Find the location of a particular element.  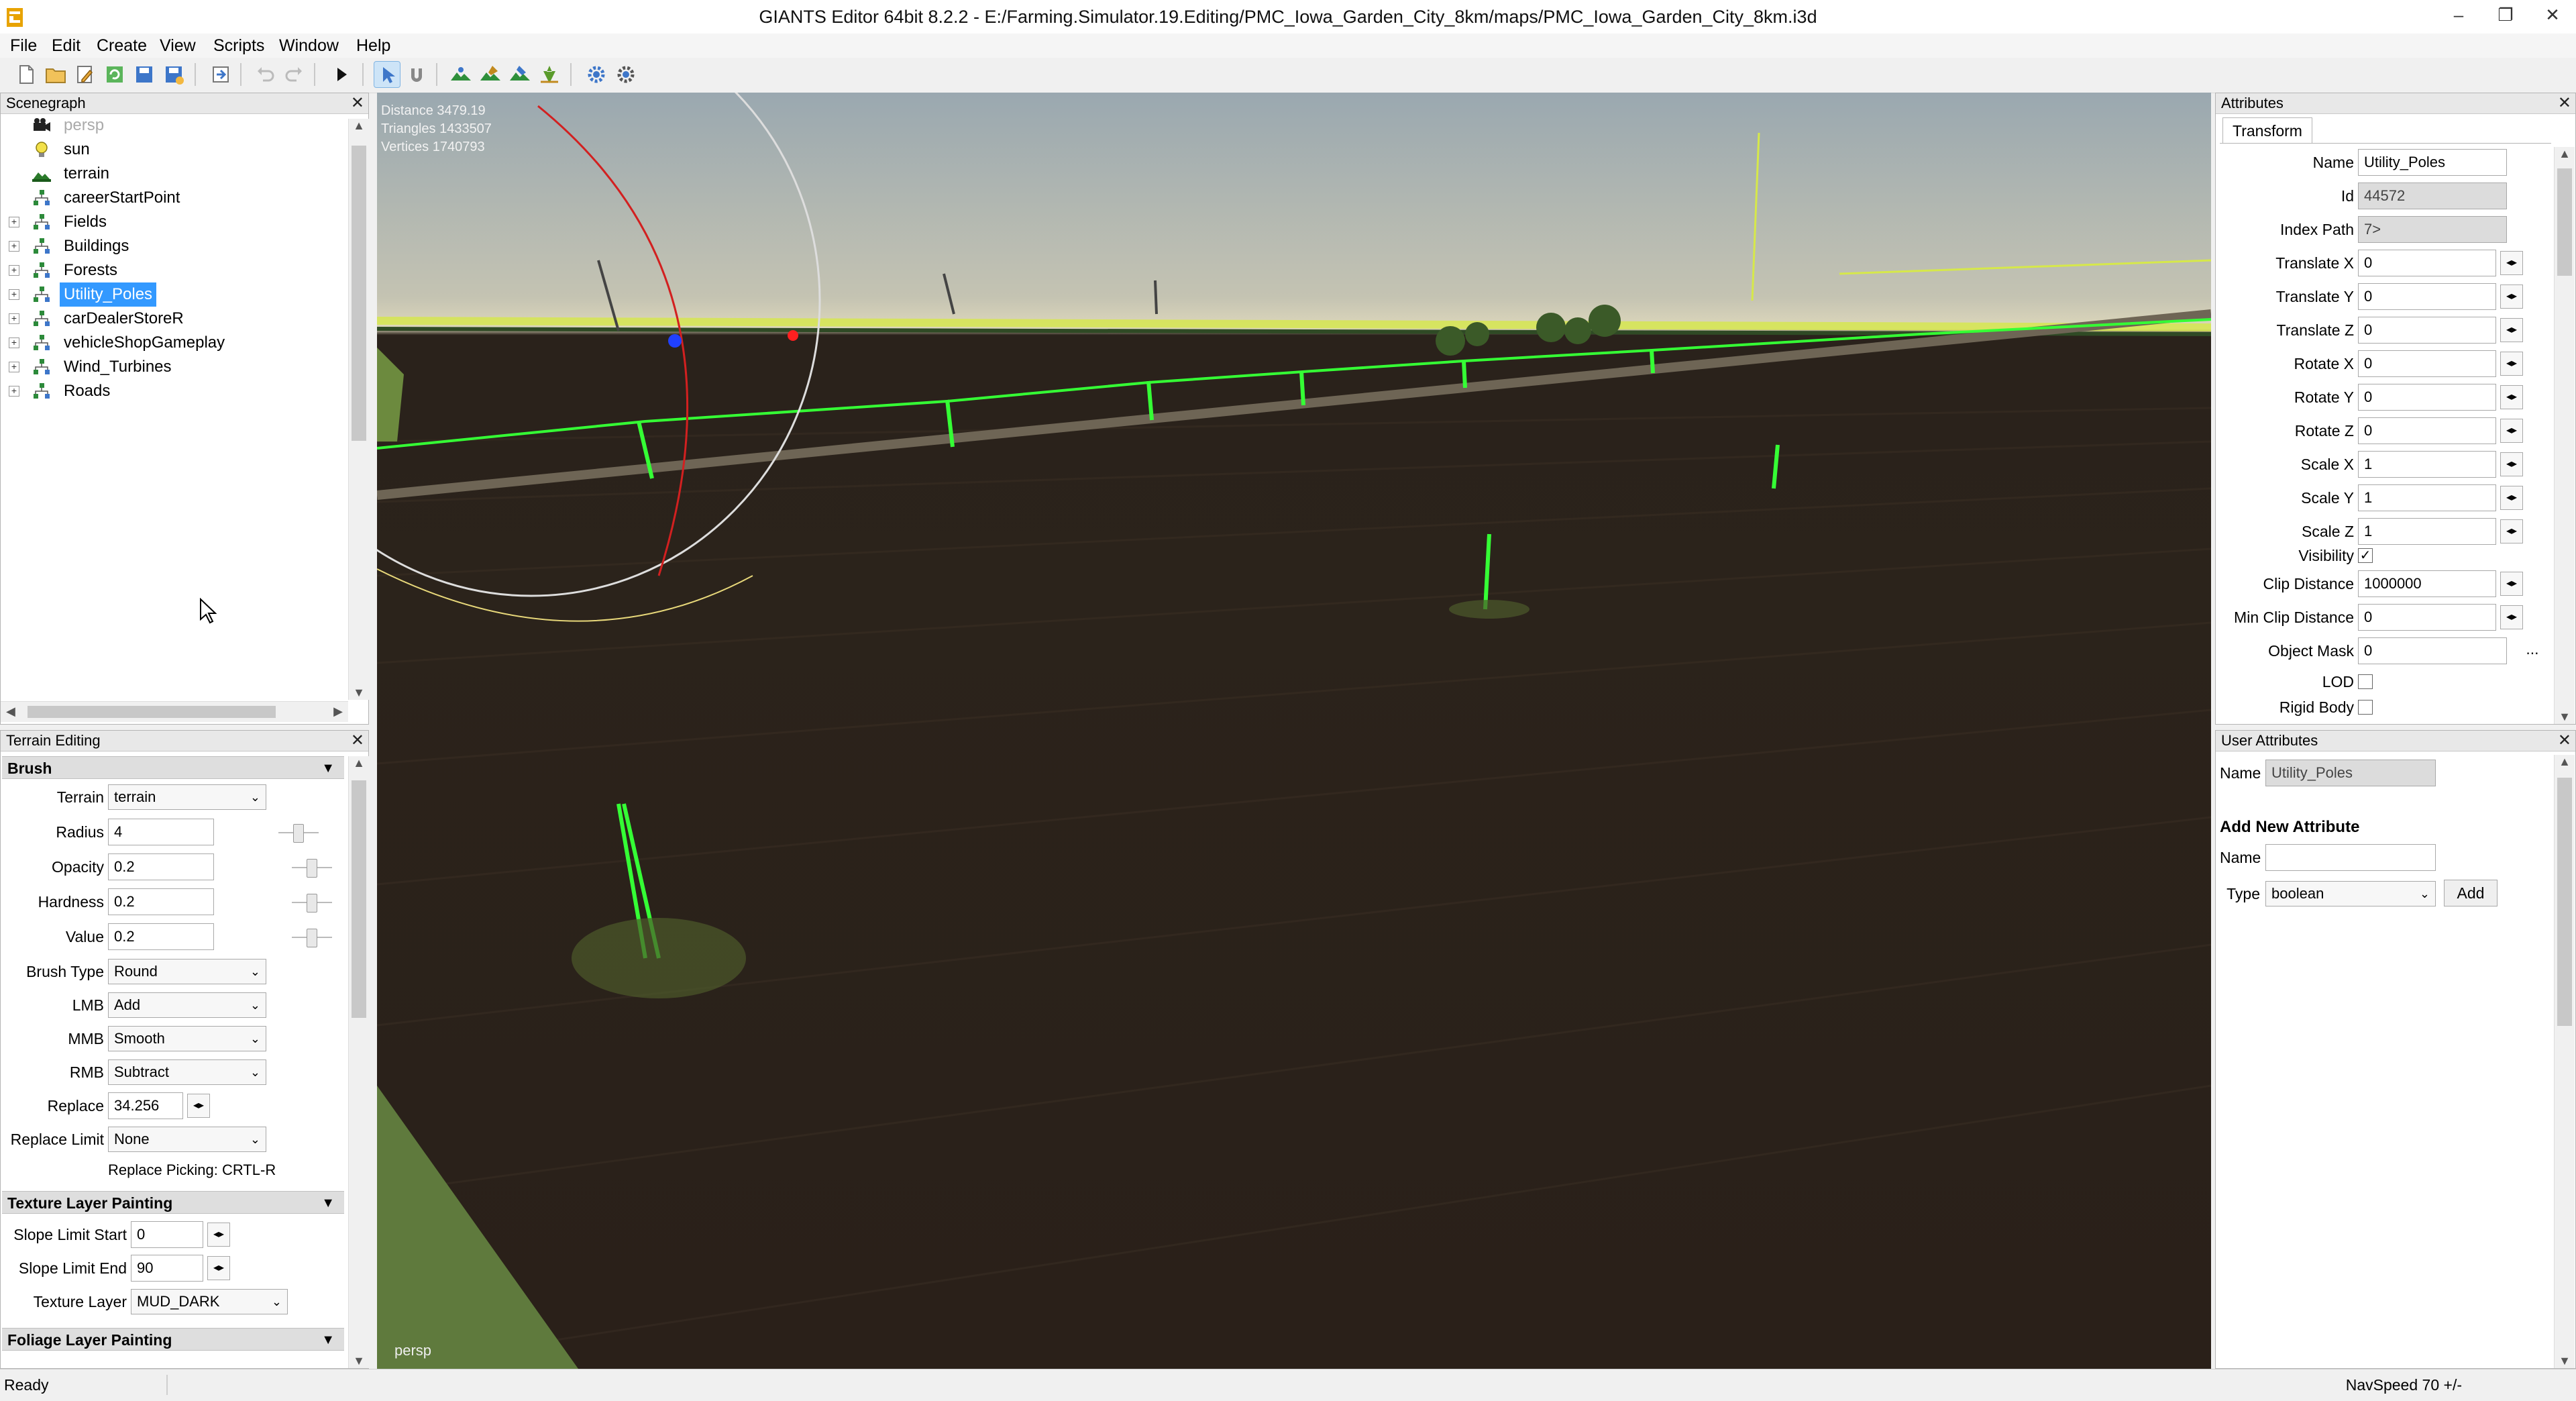

menu-edit: Edit is located at coordinates (66, 46).